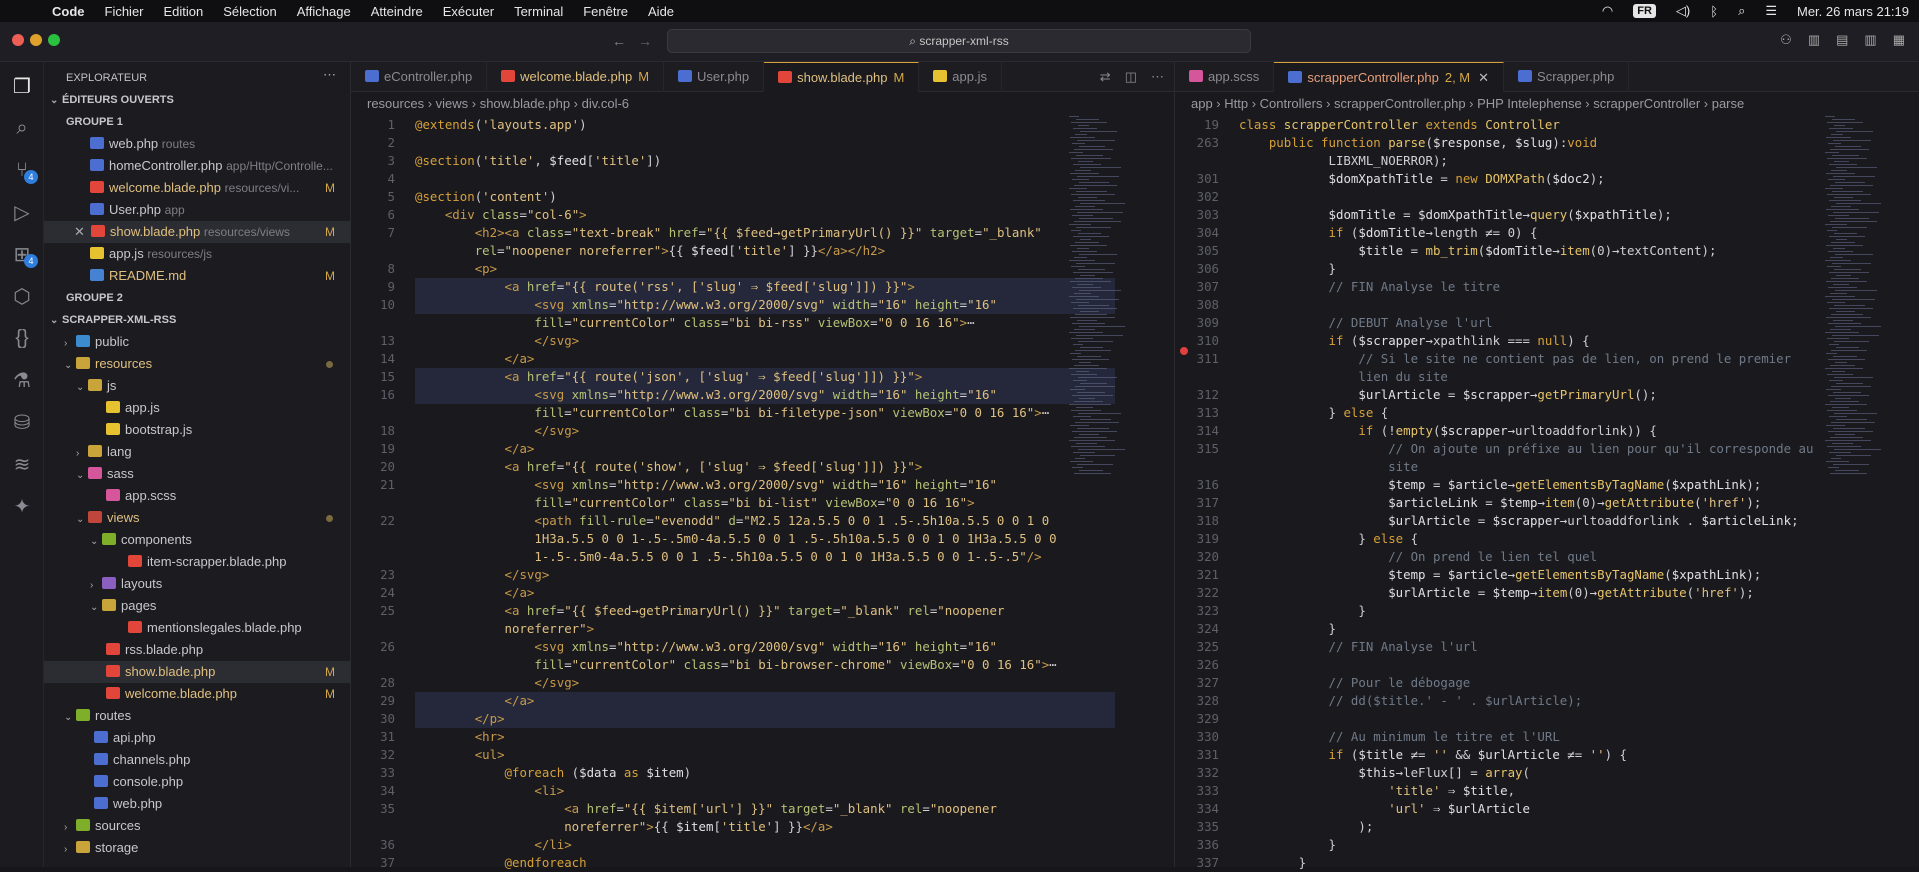  Describe the element at coordinates (197, 100) in the screenshot. I see `open-editors-header: ⌄ ÉDITEURS OUVERTS` at that location.